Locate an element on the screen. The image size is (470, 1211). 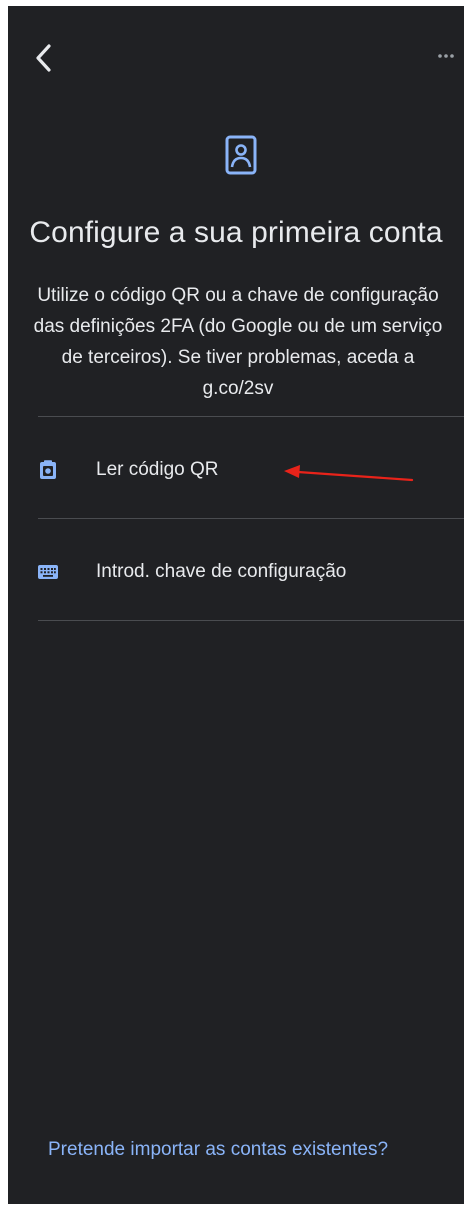
import-accounts-link: Pretende importar as contas existentes? is located at coordinates (218, 1150).